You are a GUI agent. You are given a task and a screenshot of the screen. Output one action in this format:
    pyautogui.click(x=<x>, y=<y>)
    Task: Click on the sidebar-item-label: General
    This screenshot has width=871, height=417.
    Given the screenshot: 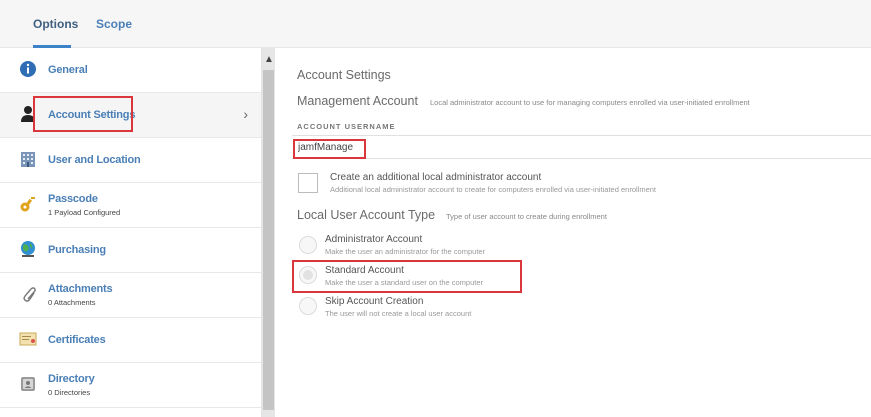 What is the action you would take?
    pyautogui.click(x=68, y=70)
    